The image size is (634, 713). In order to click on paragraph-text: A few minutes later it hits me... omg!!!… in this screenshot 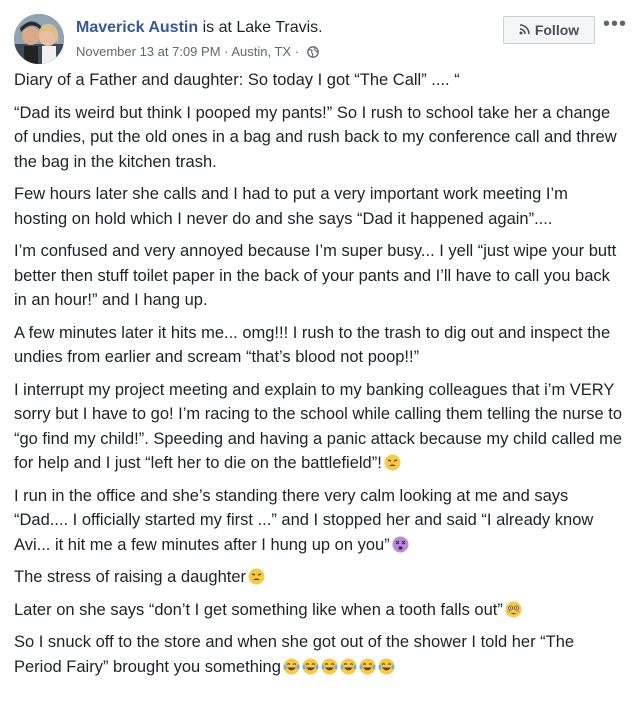, I will do `click(312, 345)`.